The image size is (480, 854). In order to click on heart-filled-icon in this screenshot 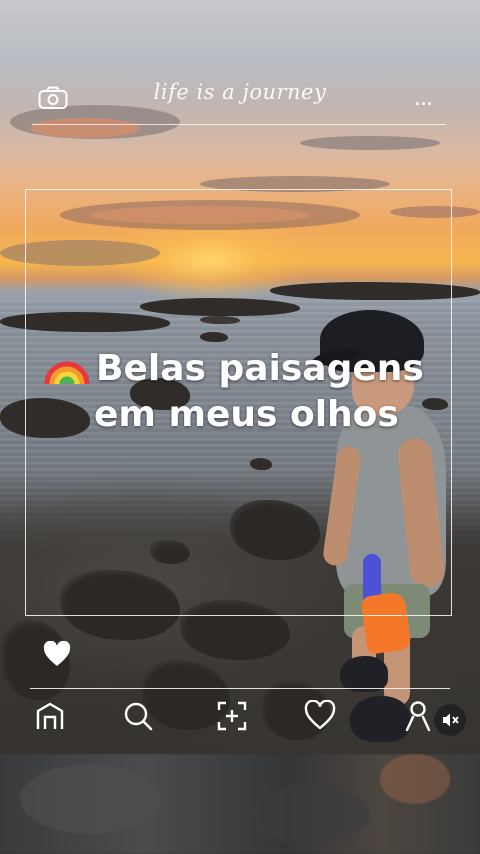, I will do `click(57, 654)`.